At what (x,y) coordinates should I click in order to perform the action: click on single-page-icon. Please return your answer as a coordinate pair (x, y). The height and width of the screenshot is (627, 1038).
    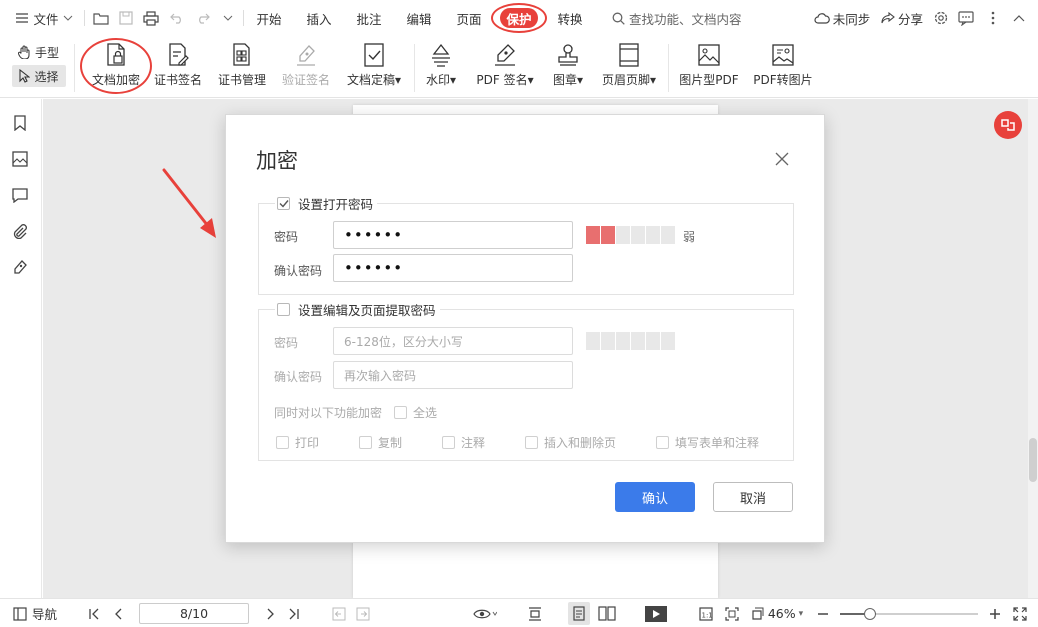
    Looking at the image, I should click on (579, 613).